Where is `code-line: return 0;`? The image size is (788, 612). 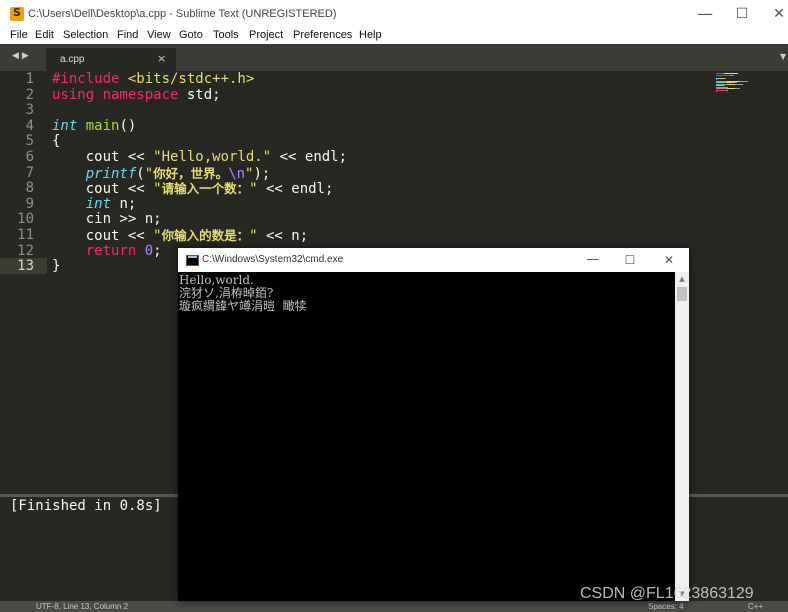 code-line: return 0; is located at coordinates (107, 251).